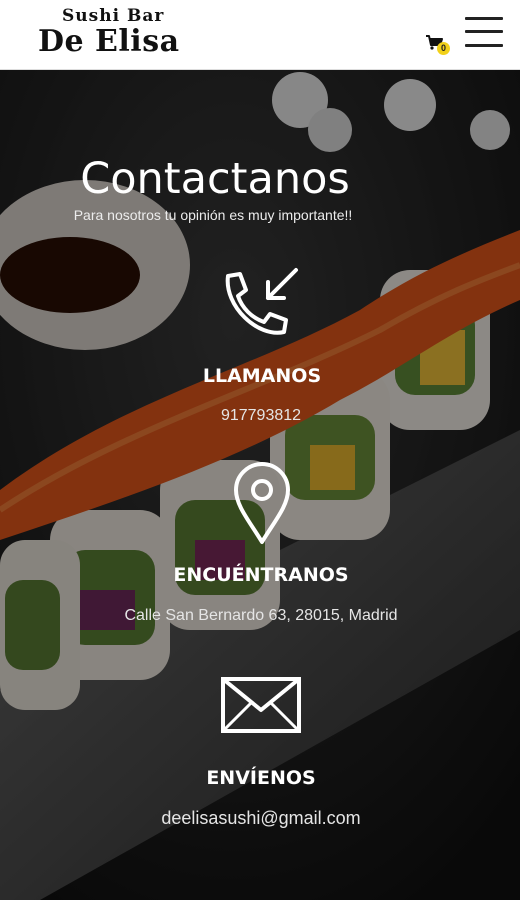  Describe the element at coordinates (484, 32) in the screenshot. I see `hamburger-menu-icon` at that location.